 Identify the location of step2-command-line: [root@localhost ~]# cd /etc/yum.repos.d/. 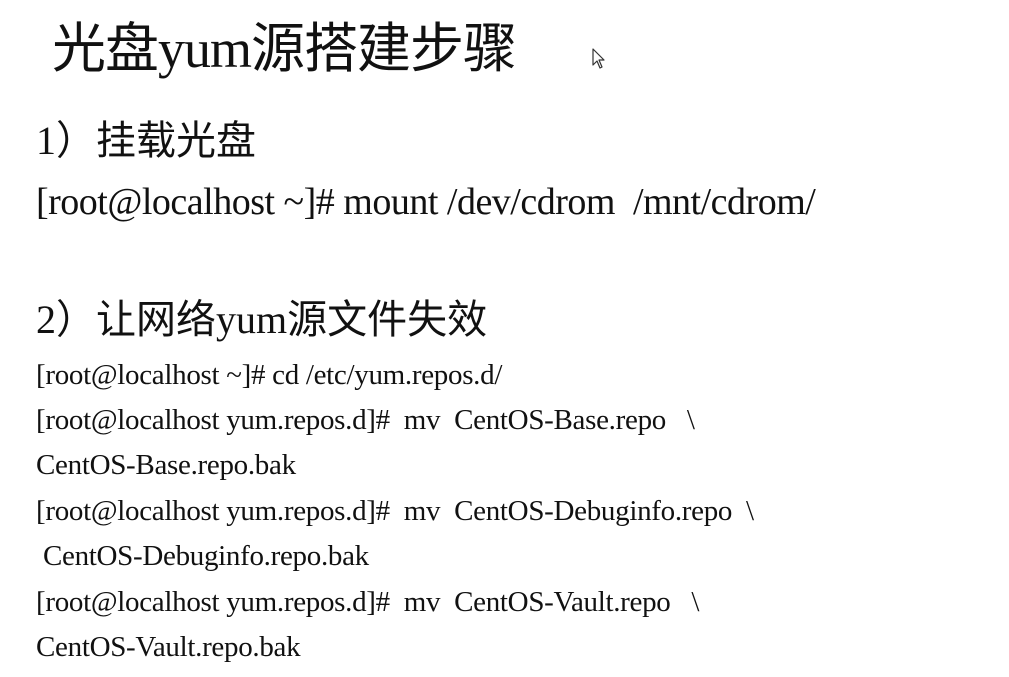
(269, 375).